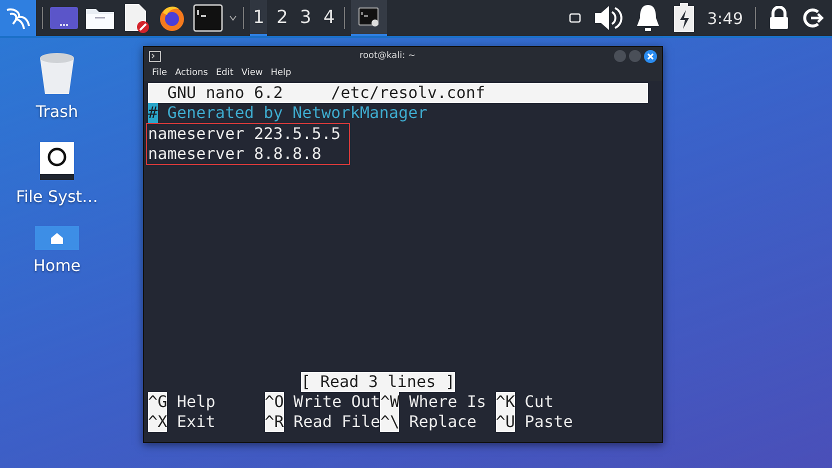 This screenshot has height=468, width=832. I want to click on shortcut-key: ^X, so click(158, 422).